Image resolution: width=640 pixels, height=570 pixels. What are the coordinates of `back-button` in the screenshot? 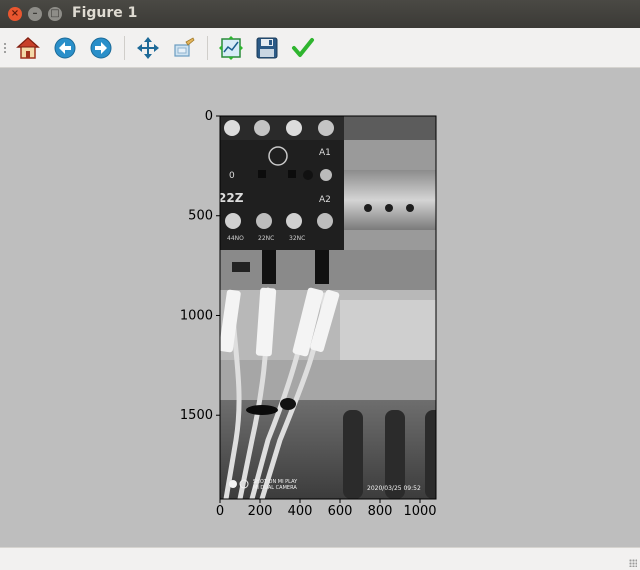 It's located at (65, 48).